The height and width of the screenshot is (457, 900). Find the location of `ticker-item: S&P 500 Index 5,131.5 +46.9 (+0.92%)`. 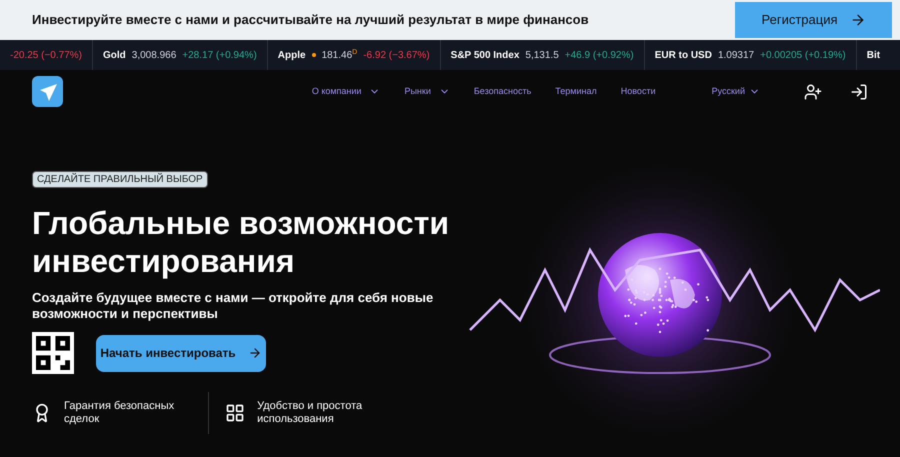

ticker-item: S&P 500 Index 5,131.5 +46.9 (+0.92%) is located at coordinates (542, 55).